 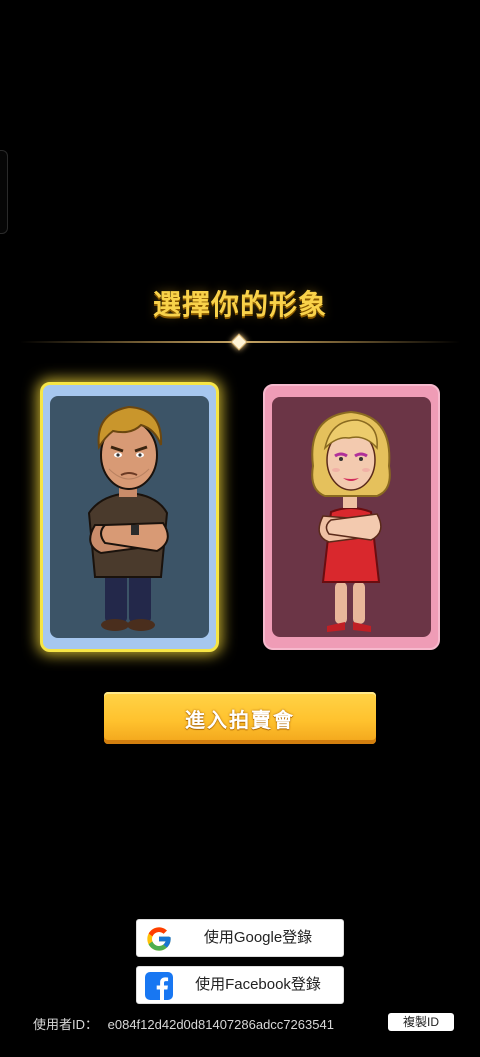 I want to click on enter-auction-button: 進入拍賣會, so click(x=240, y=718).